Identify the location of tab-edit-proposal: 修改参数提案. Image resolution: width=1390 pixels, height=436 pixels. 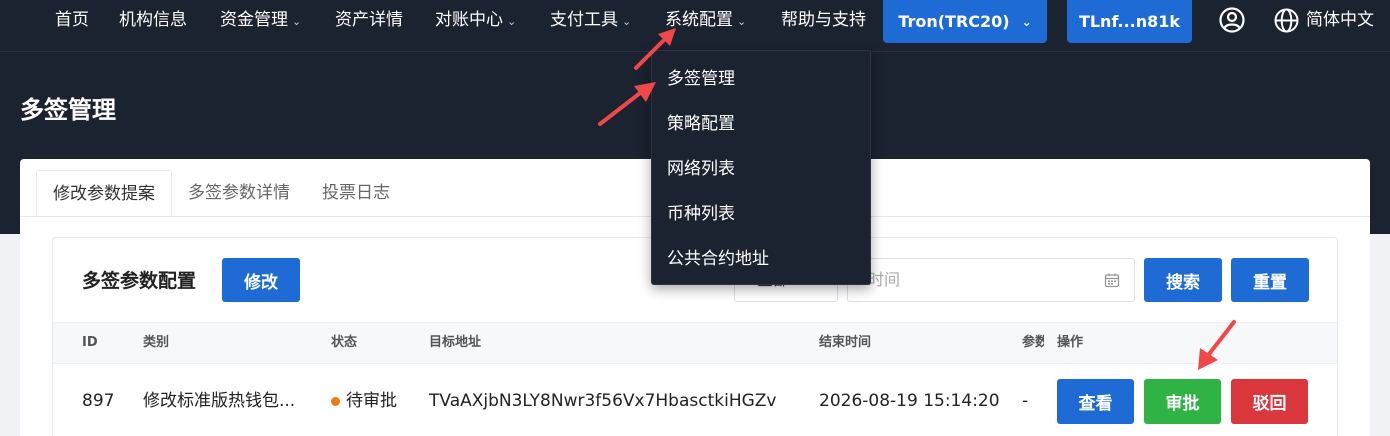
(104, 193).